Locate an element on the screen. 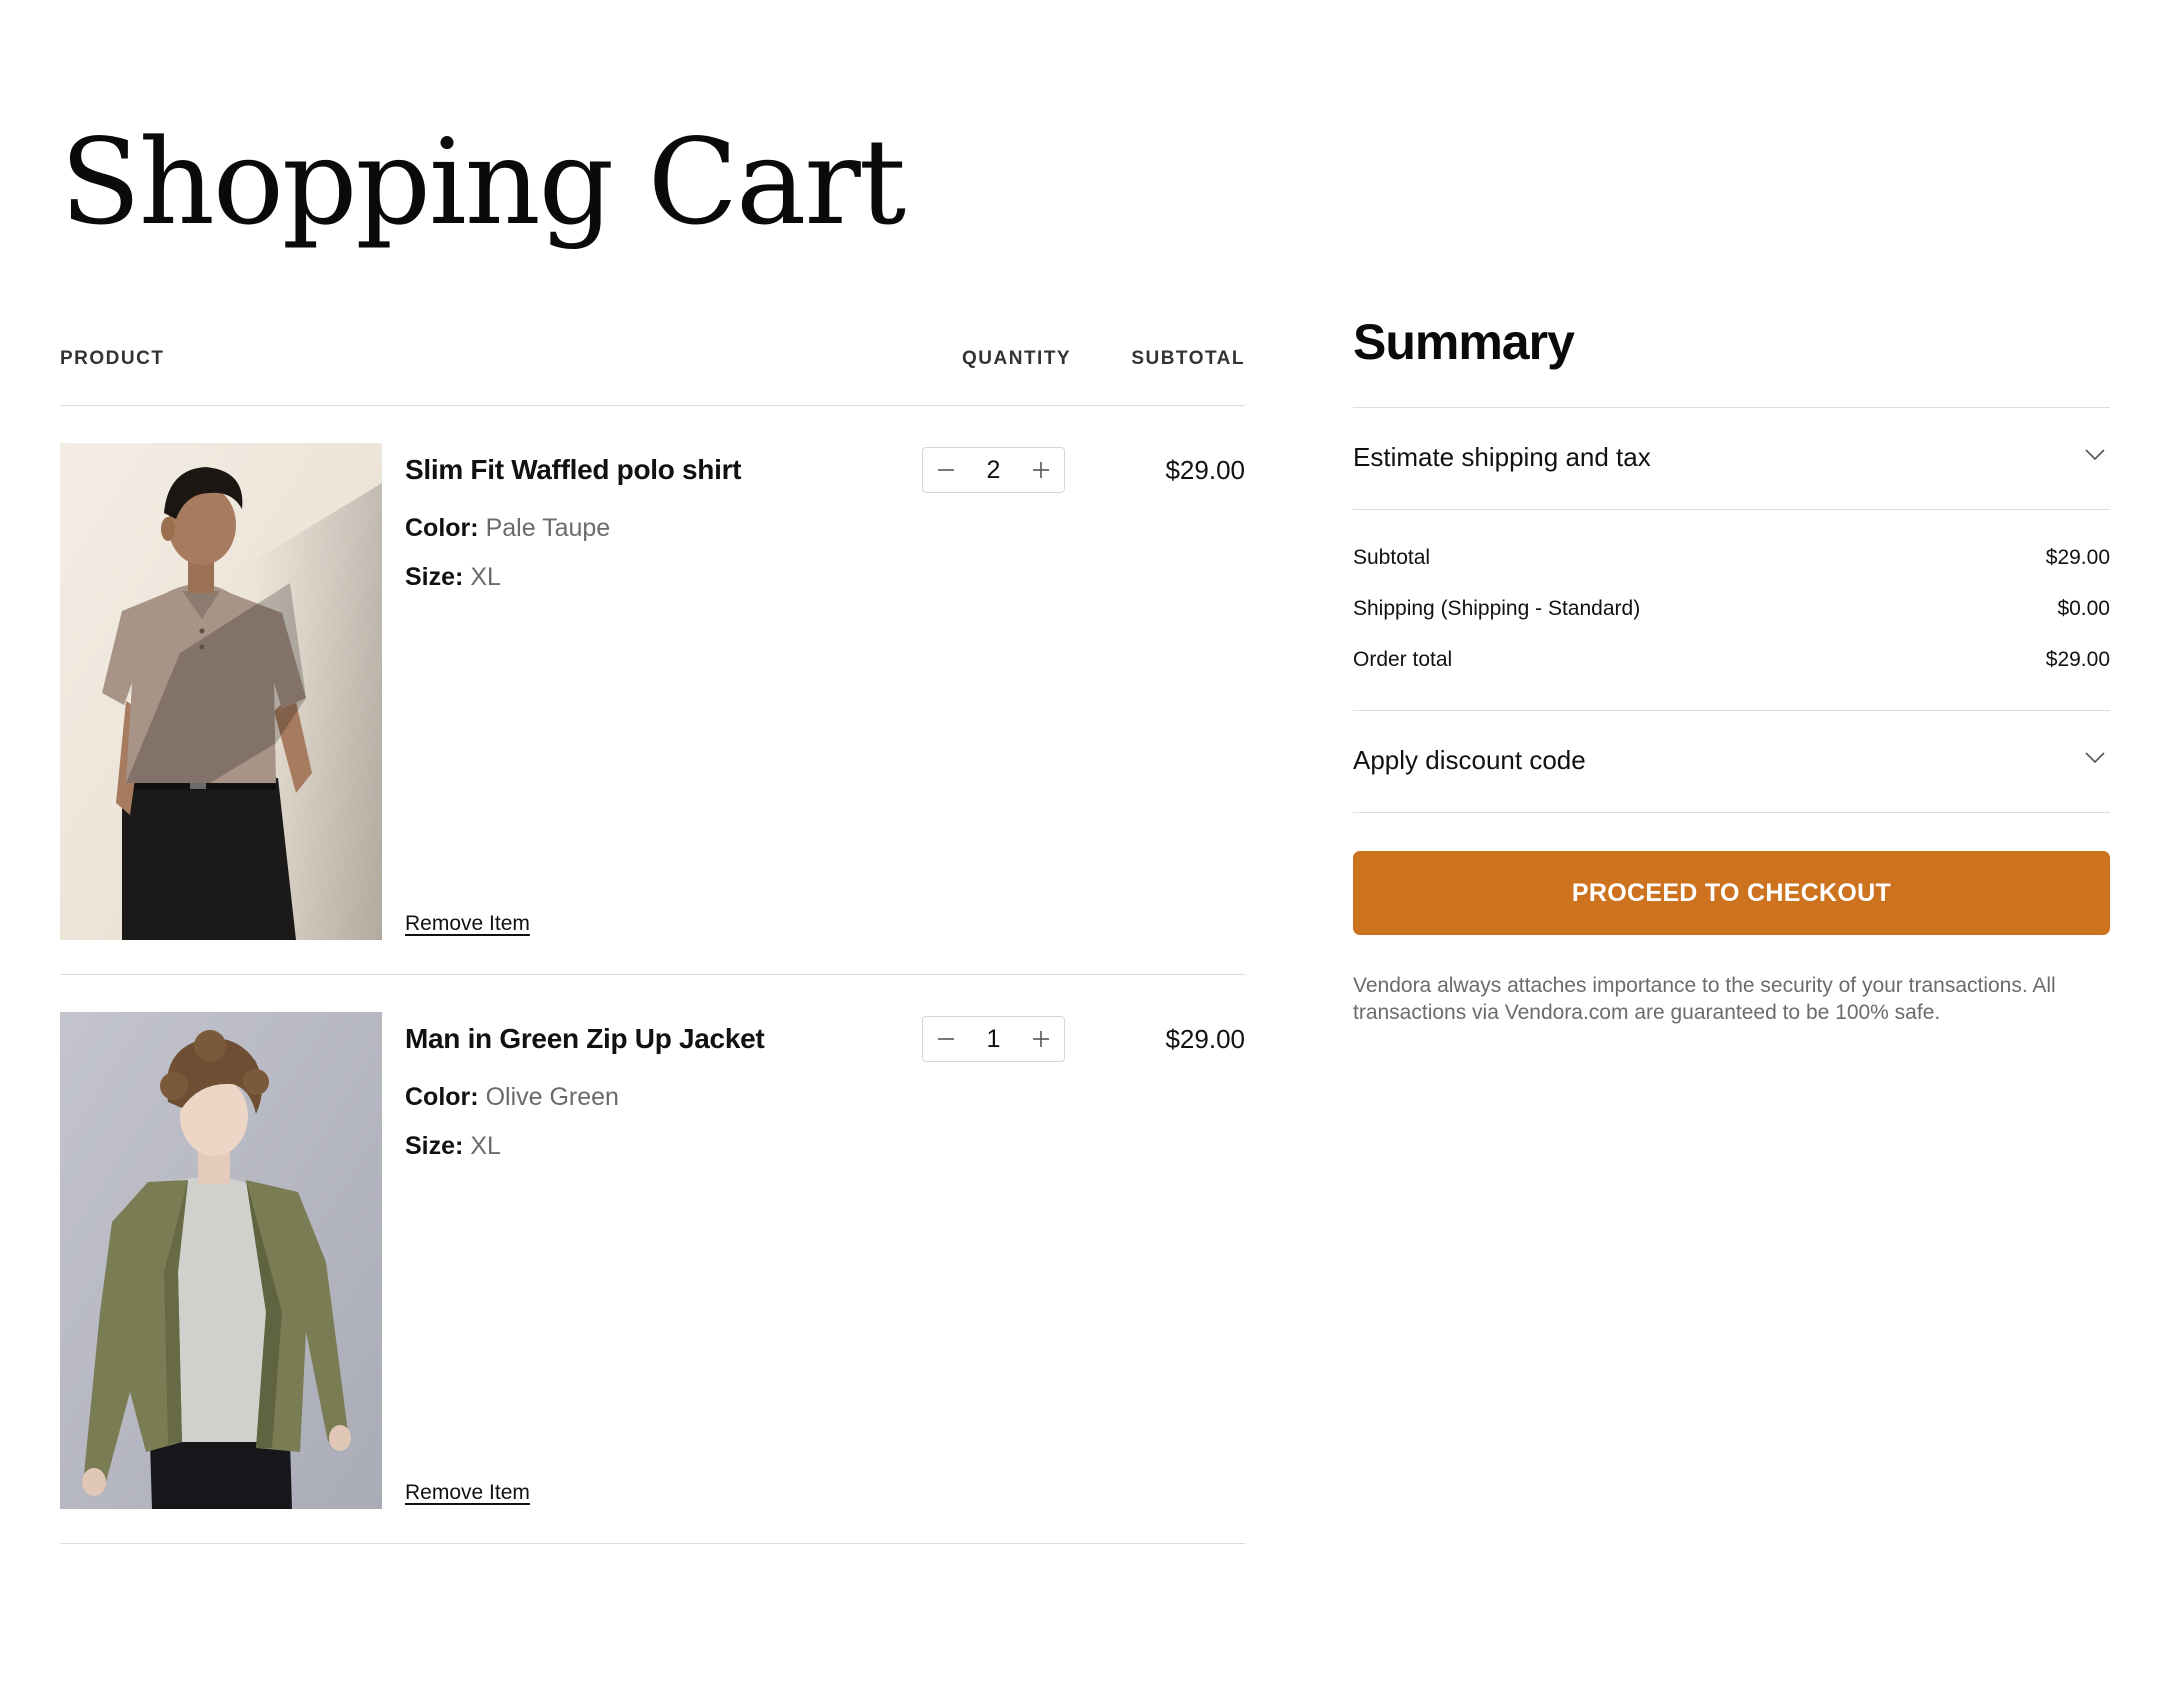 The image size is (2160, 1688). estimate-shipping-accordion: Estimate shipping and tax is located at coordinates (1731, 459).